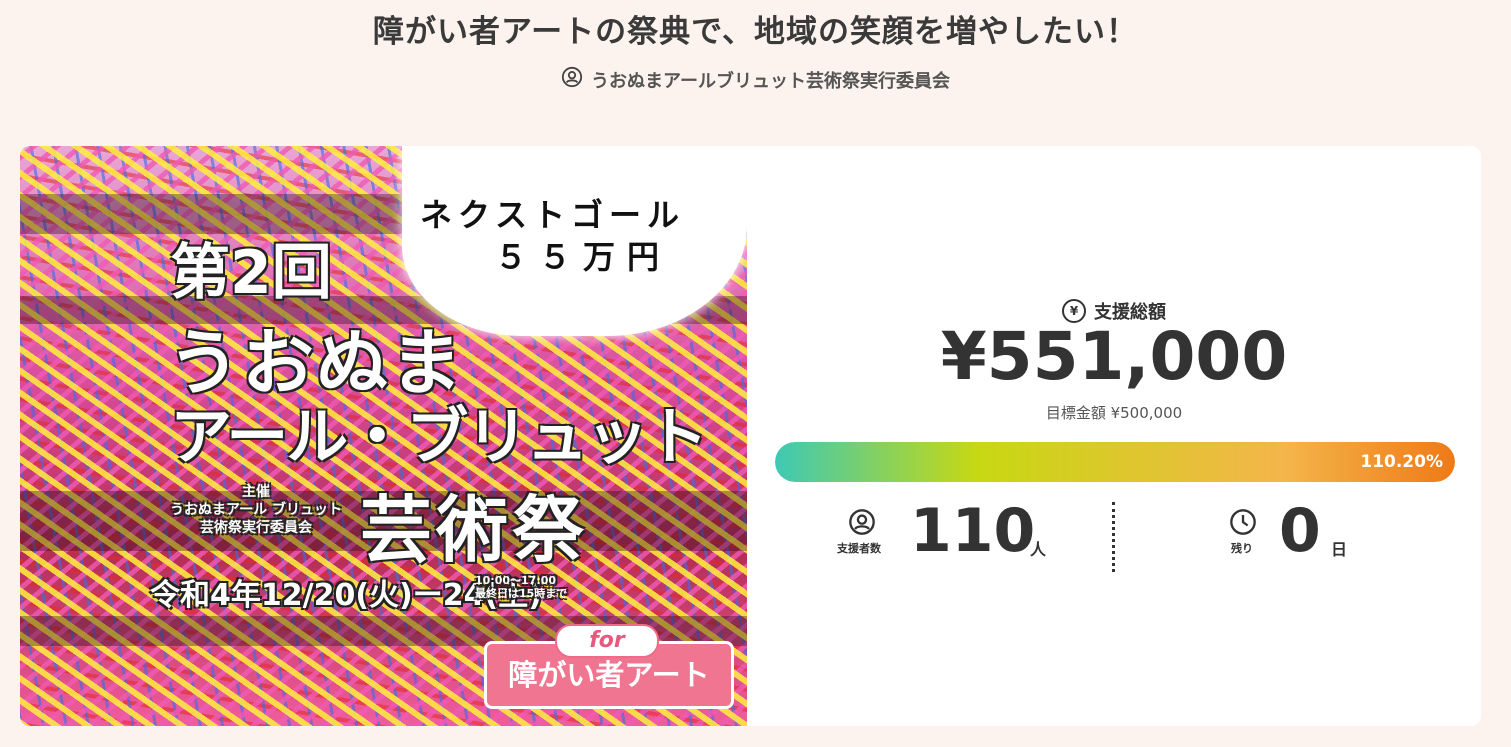  What do you see at coordinates (1300, 531) in the screenshot?
I see `remaining-count: 0` at bounding box center [1300, 531].